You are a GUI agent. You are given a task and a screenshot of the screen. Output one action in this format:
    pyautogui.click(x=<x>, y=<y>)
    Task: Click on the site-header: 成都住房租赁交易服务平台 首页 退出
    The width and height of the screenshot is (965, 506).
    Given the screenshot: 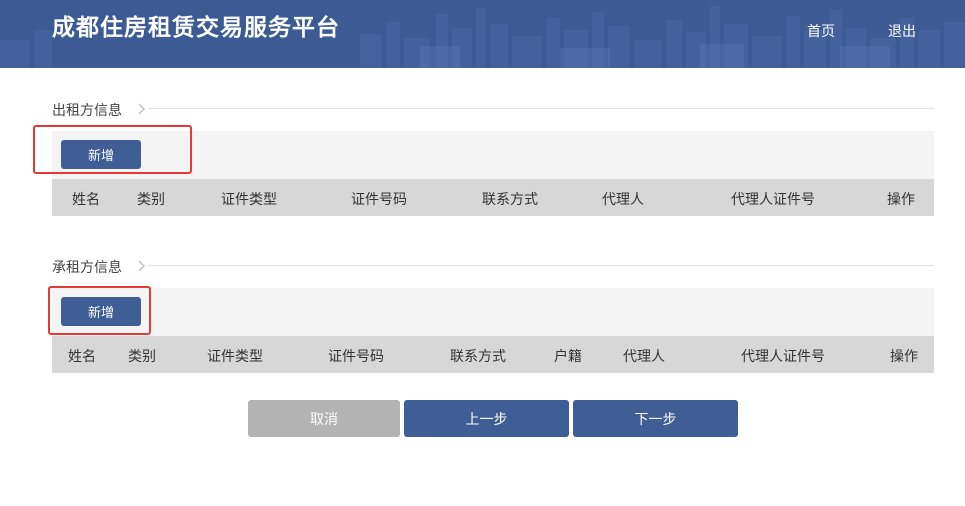 What is the action you would take?
    pyautogui.click(x=482, y=34)
    